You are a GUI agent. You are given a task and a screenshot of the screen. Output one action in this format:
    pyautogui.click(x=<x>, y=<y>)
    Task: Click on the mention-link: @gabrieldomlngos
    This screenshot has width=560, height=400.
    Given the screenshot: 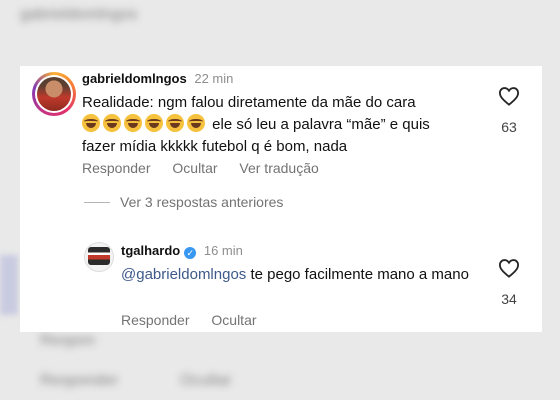 What is the action you would take?
    pyautogui.click(x=183, y=274)
    